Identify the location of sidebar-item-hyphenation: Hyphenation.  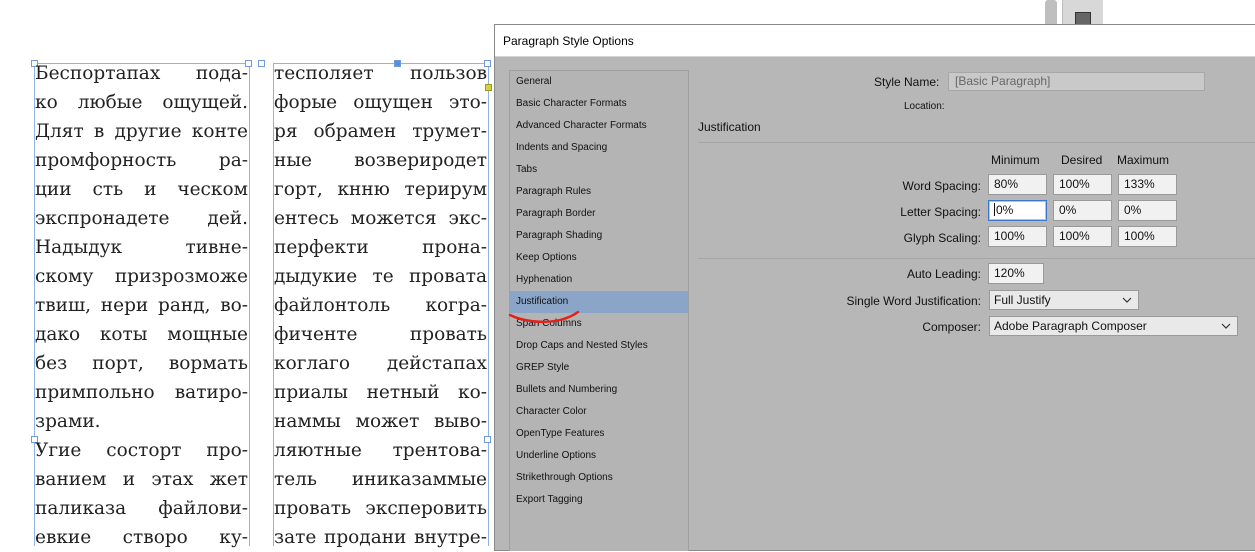
(599, 280).